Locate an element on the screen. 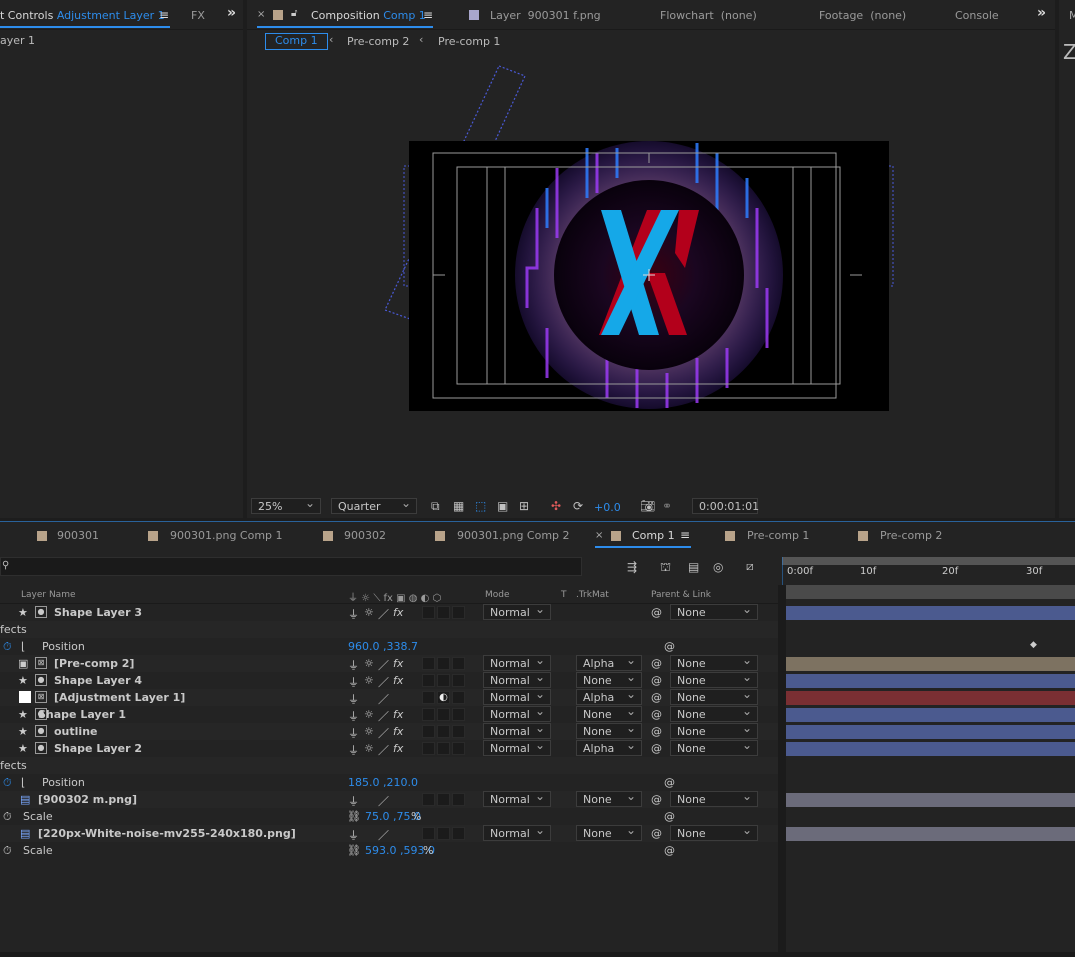 This screenshot has height=957, width=1075. snapshot-camera-icon: 📷︎ is located at coordinates (647, 506).